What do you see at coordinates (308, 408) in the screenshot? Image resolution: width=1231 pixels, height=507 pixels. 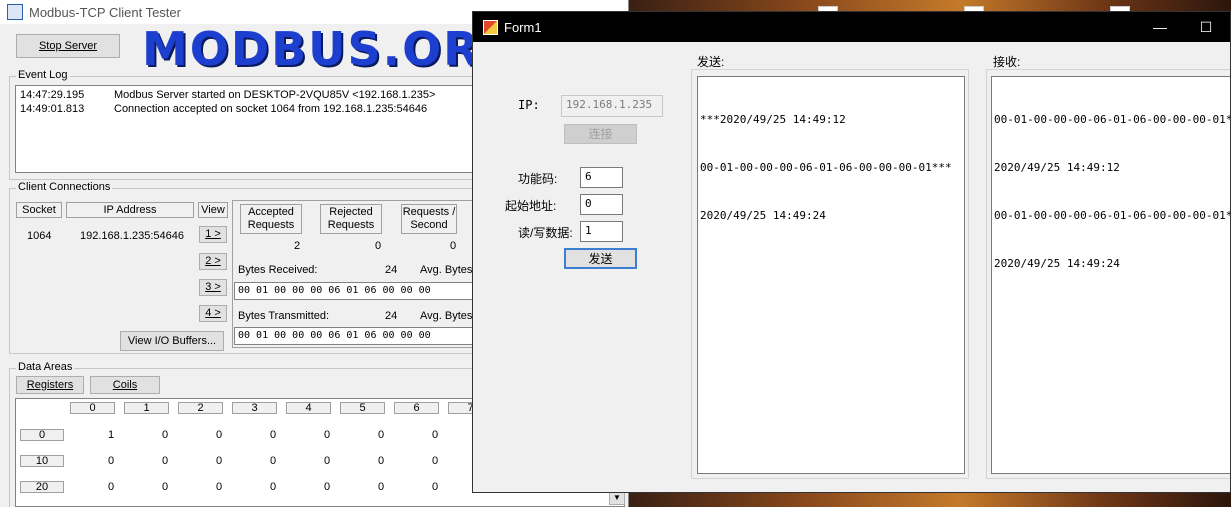 I see `column-header: 4` at bounding box center [308, 408].